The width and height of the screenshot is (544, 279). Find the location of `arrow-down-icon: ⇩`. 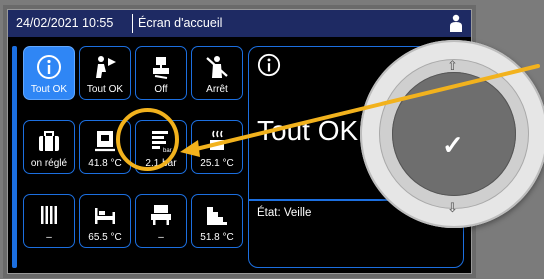

arrow-down-icon: ⇩ is located at coordinates (452, 208).